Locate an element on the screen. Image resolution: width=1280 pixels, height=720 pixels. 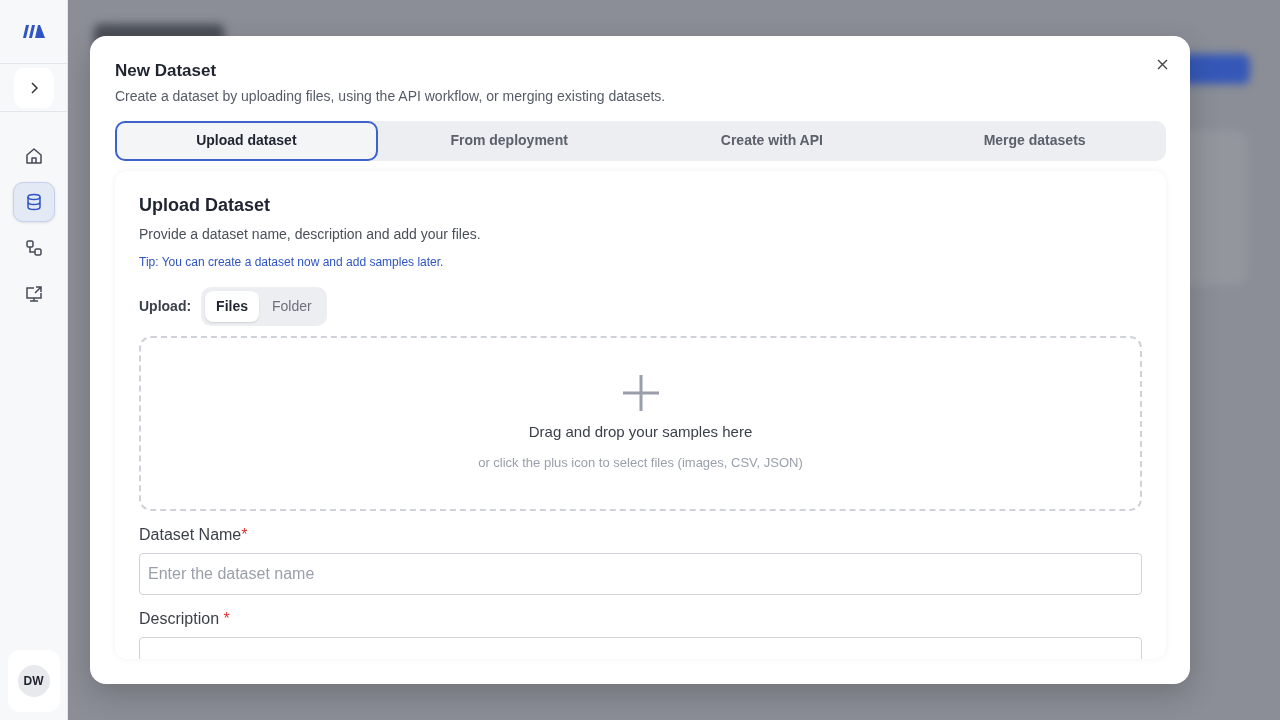
field-label: Description * is located at coordinates (185, 619).